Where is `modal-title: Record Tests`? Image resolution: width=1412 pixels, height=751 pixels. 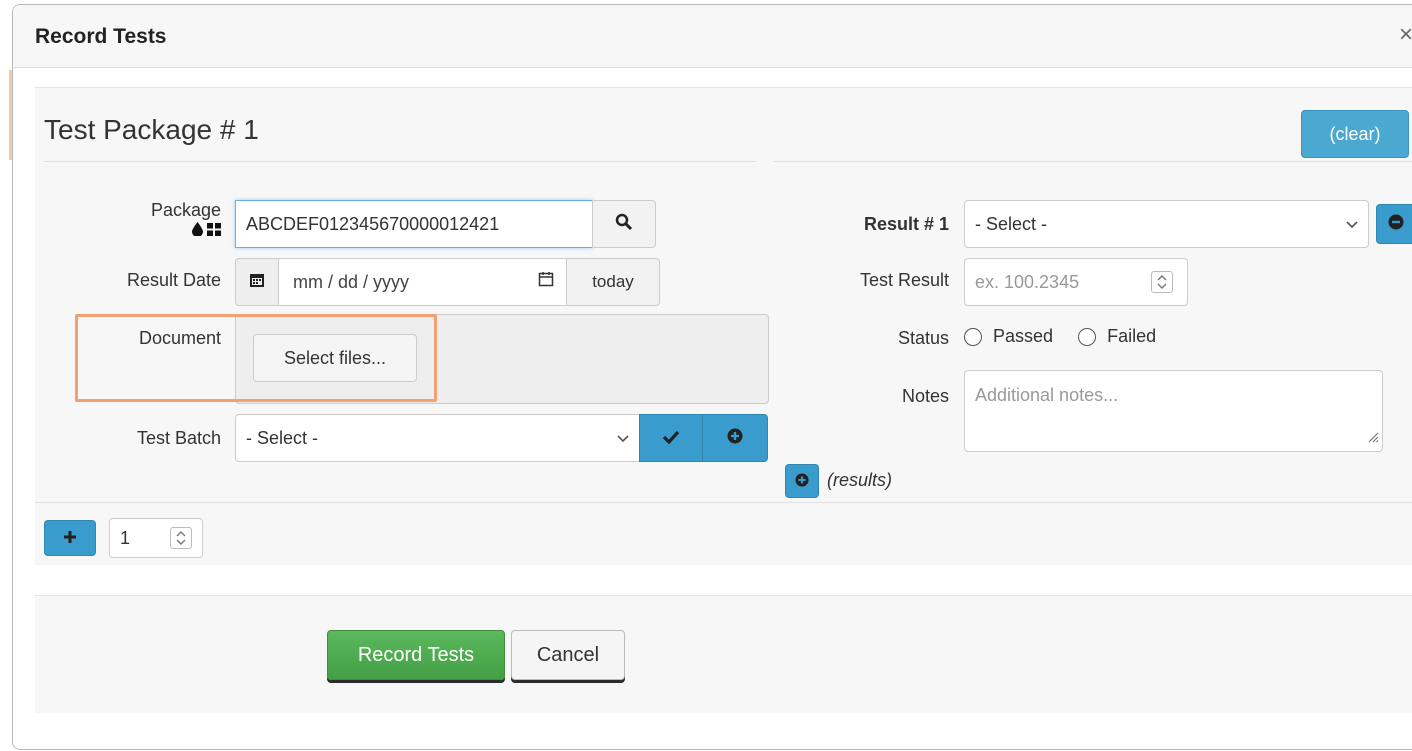
modal-title: Record Tests is located at coordinates (101, 36).